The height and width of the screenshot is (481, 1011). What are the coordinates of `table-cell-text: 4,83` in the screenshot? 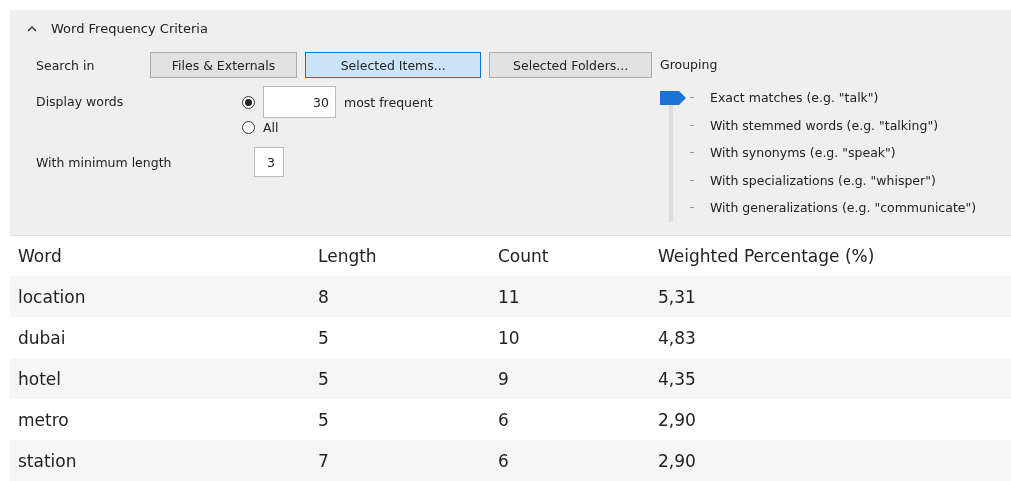 It's located at (676, 337).